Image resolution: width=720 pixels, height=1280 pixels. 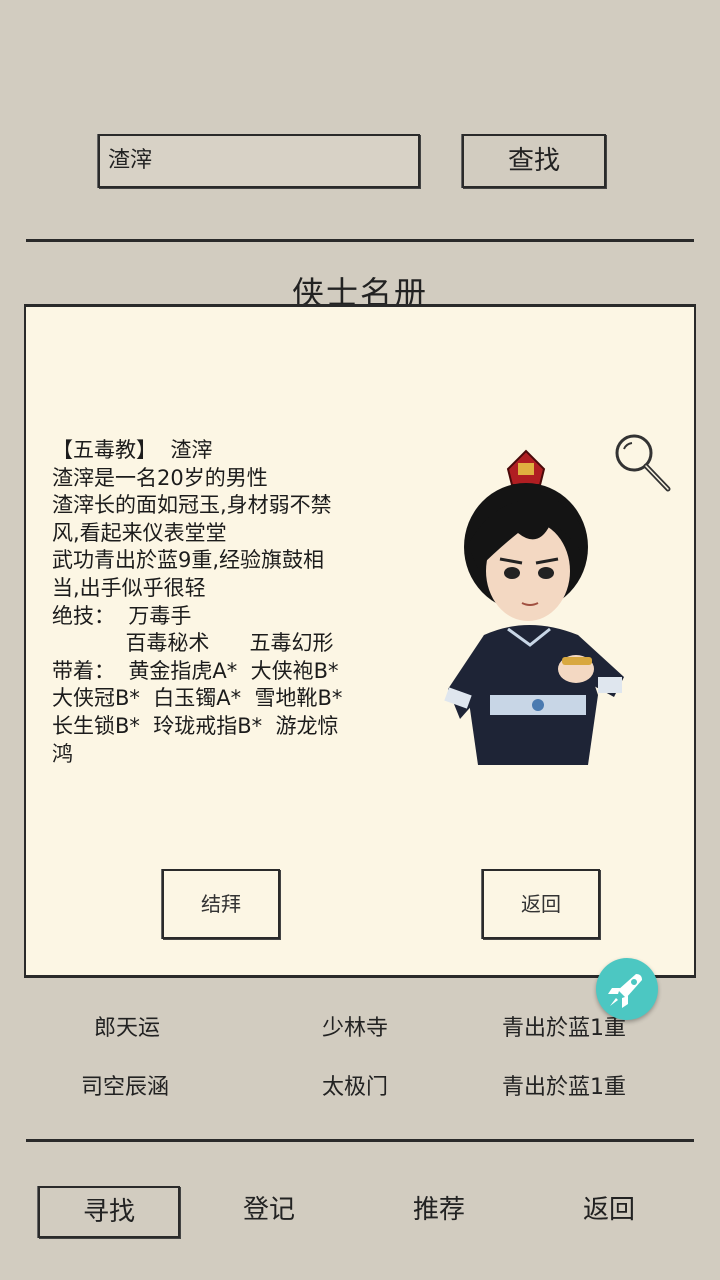 What do you see at coordinates (195, 670) in the screenshot?
I see `profile-line: 带着： 黄金指虎A* 大侠袍B*` at bounding box center [195, 670].